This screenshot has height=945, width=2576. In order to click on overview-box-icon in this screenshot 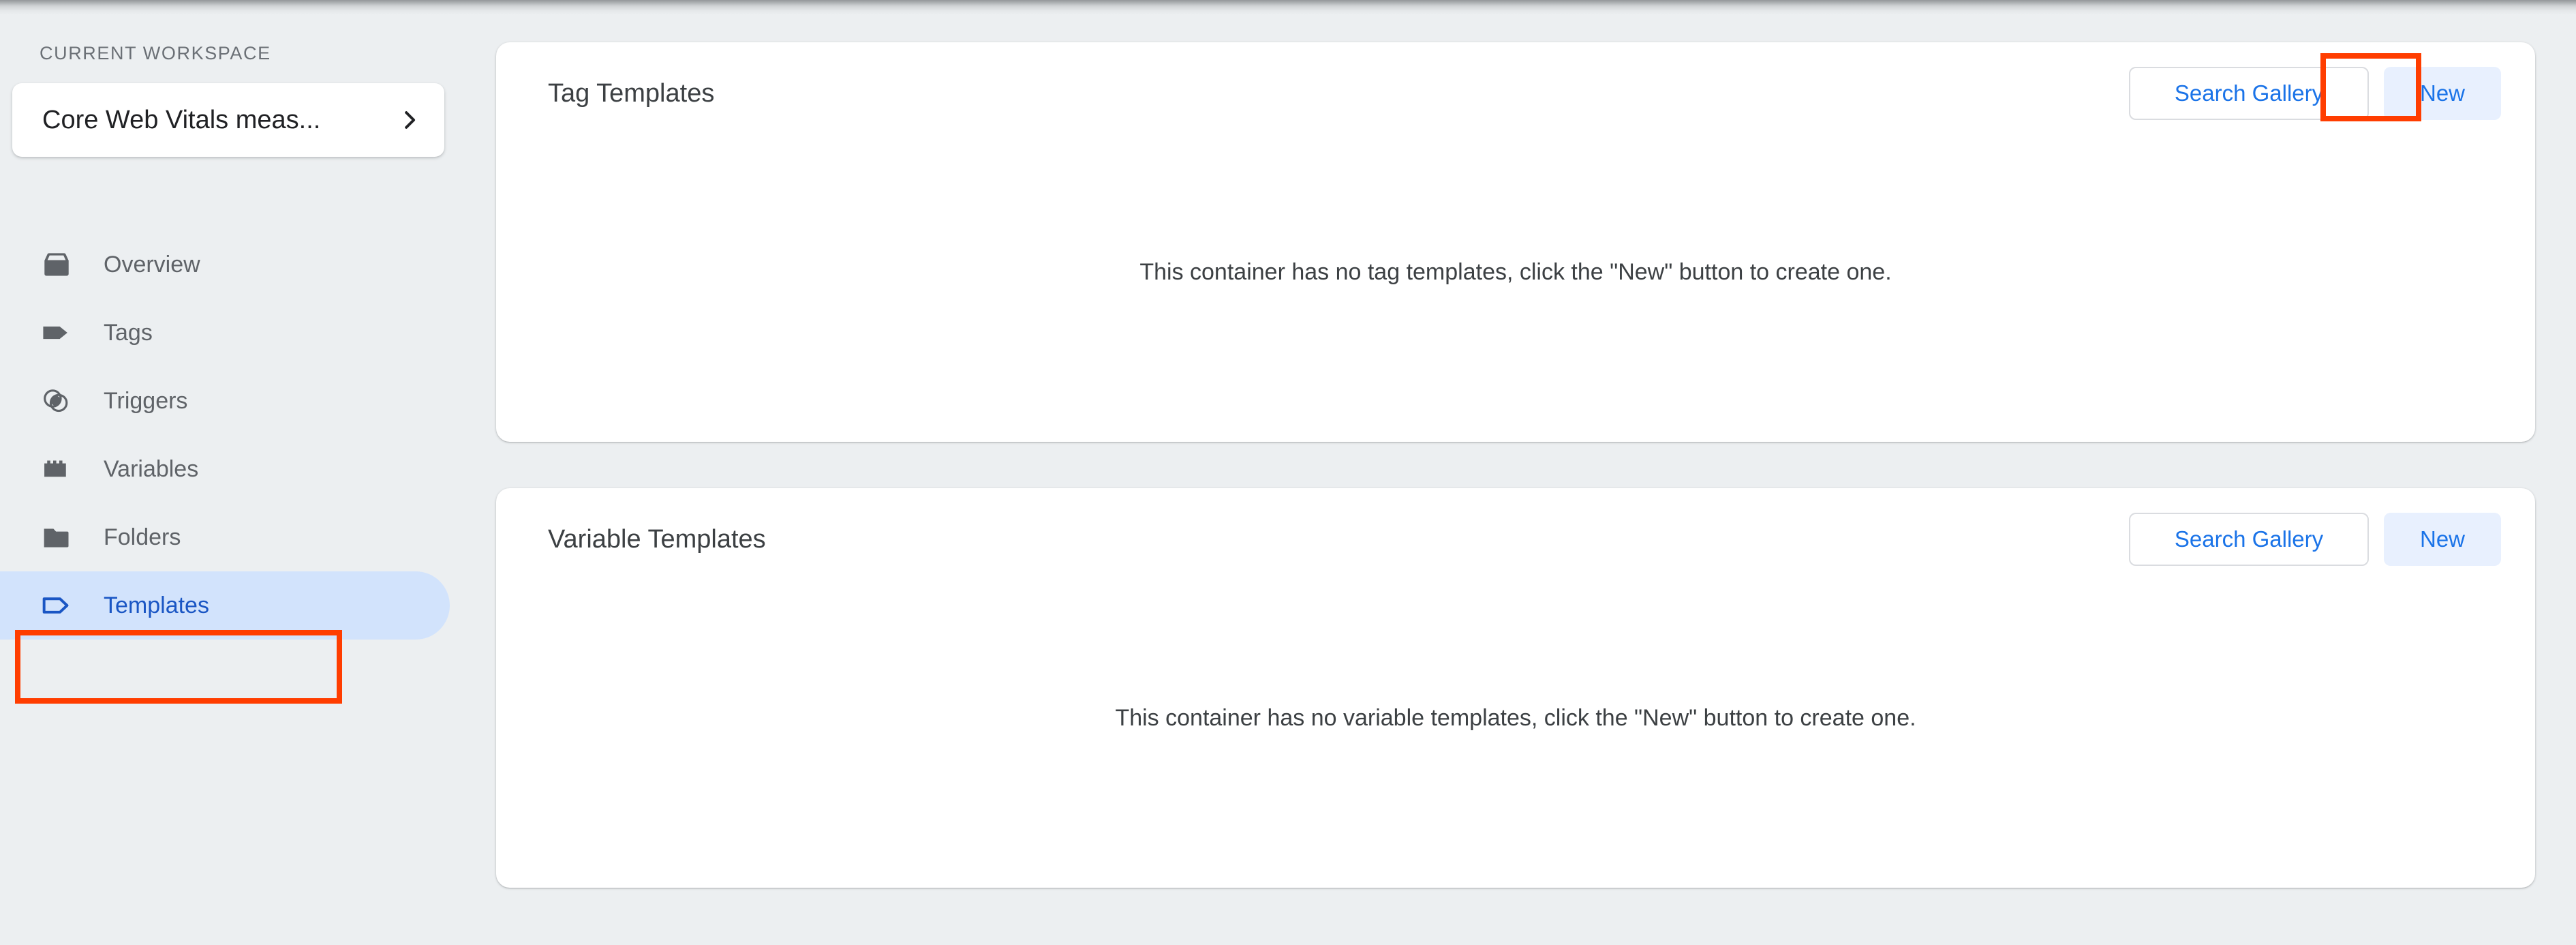, I will do `click(59, 264)`.